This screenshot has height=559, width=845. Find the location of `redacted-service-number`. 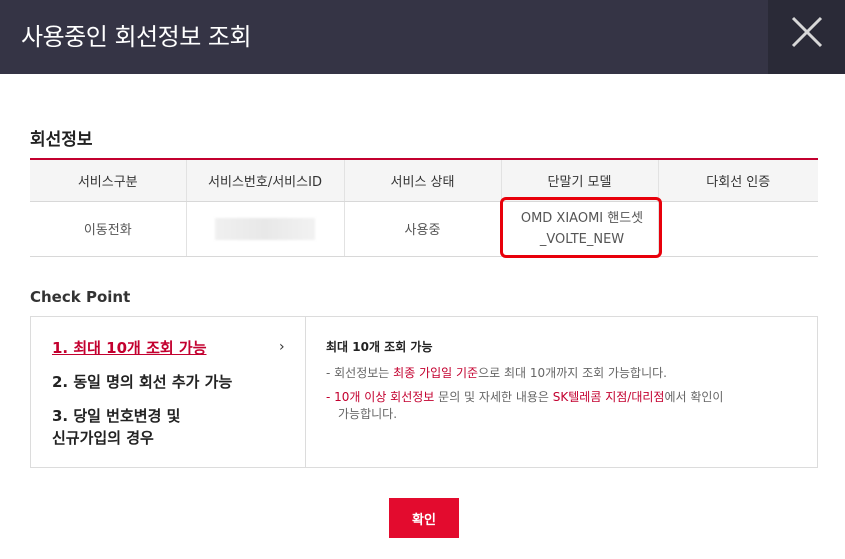

redacted-service-number is located at coordinates (265, 228).